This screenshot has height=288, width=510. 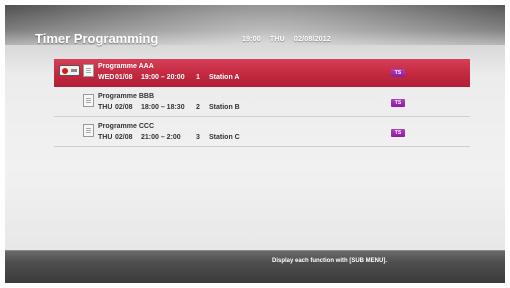 What do you see at coordinates (163, 77) in the screenshot?
I see `programme-time: 19:00 – 20:00` at bounding box center [163, 77].